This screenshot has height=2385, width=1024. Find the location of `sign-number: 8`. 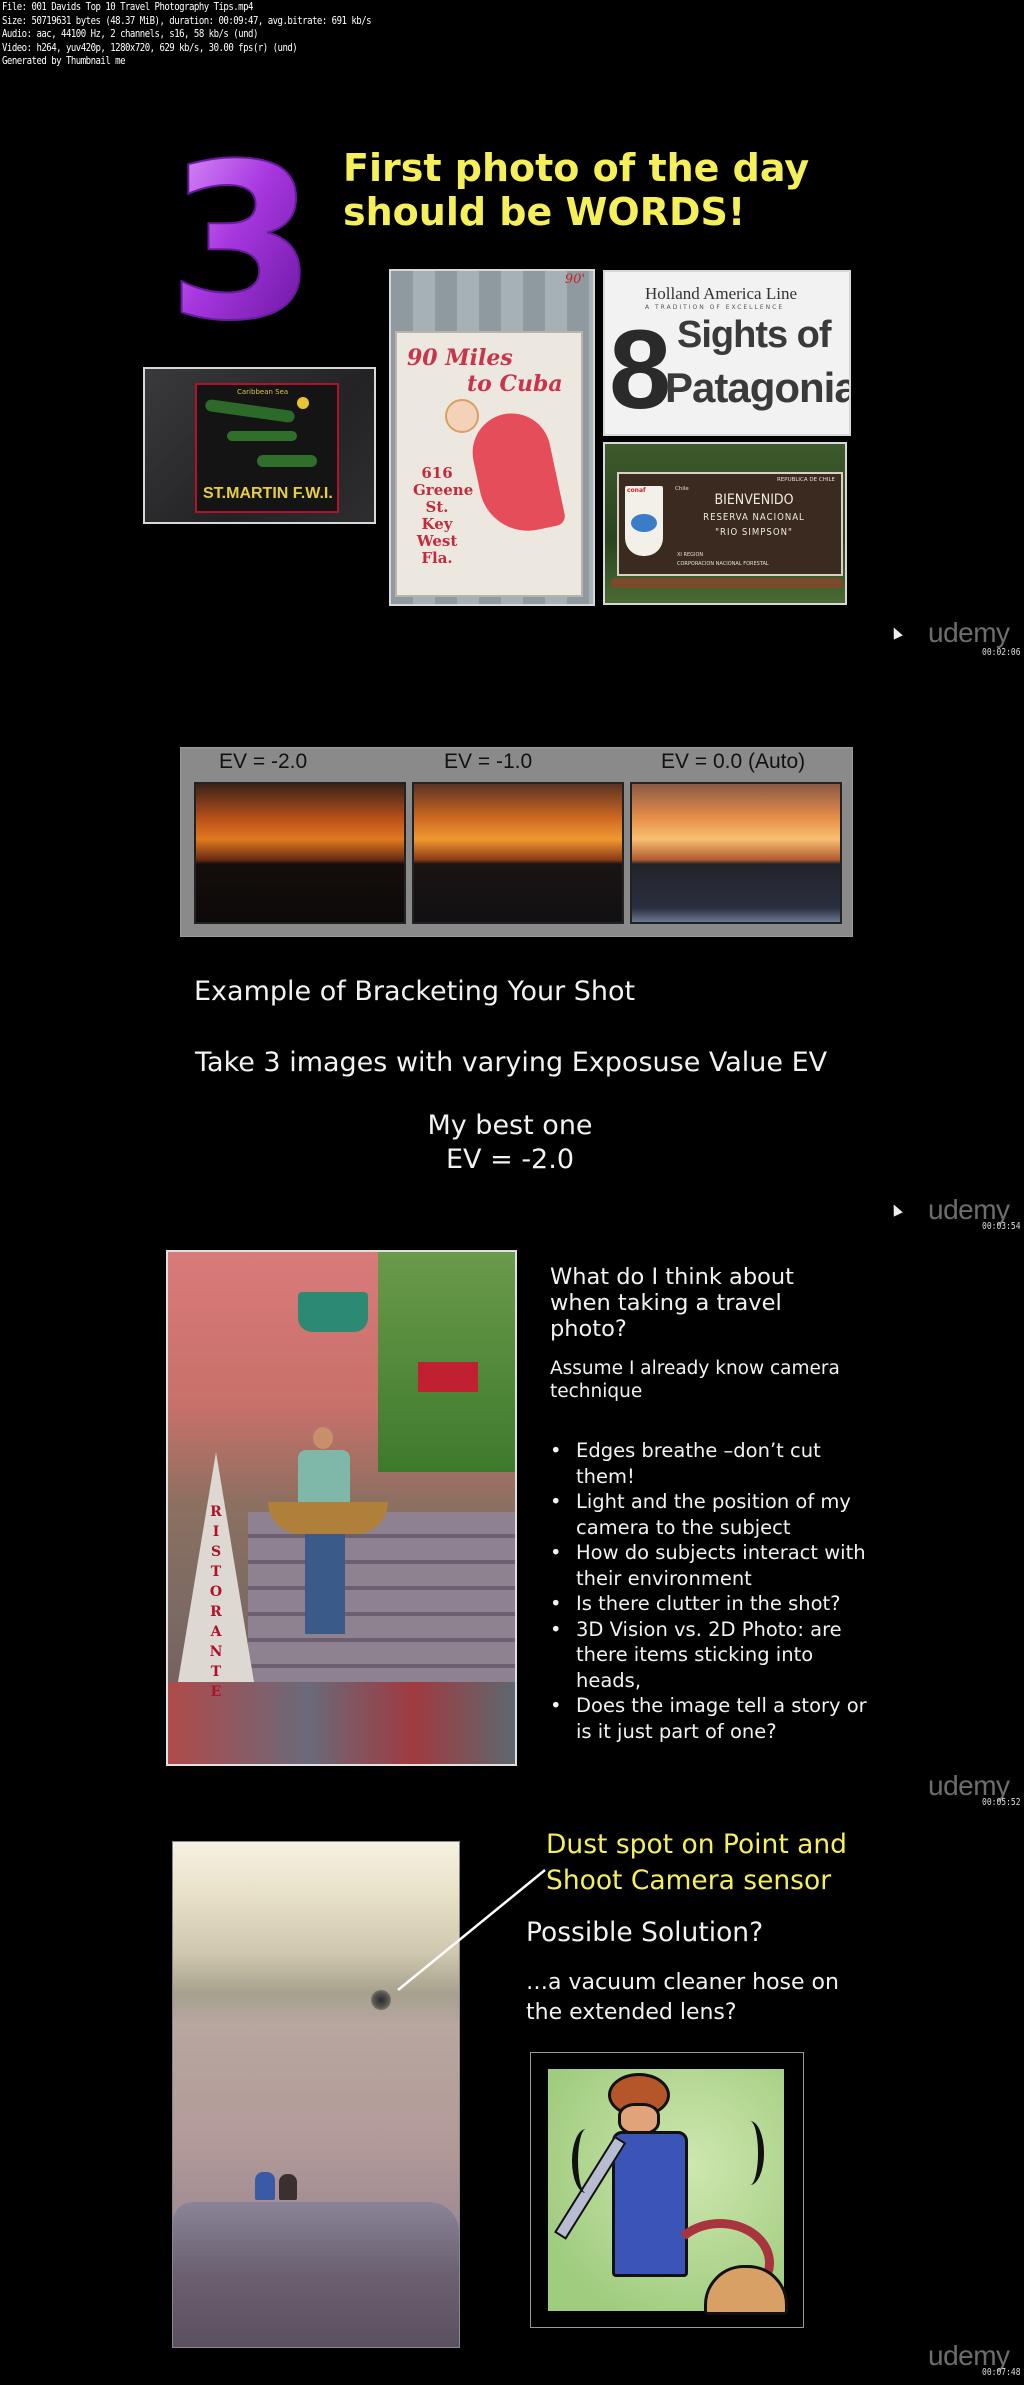

sign-number: 8 is located at coordinates (640, 369).